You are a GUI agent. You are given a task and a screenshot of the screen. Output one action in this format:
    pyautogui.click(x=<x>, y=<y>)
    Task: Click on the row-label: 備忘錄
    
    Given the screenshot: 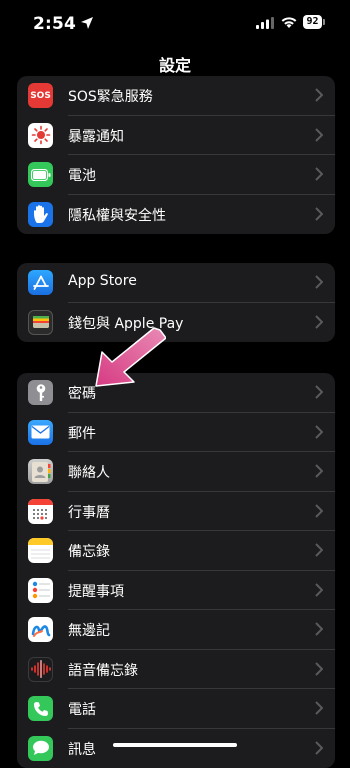 What is the action you would take?
    pyautogui.click(x=89, y=551)
    